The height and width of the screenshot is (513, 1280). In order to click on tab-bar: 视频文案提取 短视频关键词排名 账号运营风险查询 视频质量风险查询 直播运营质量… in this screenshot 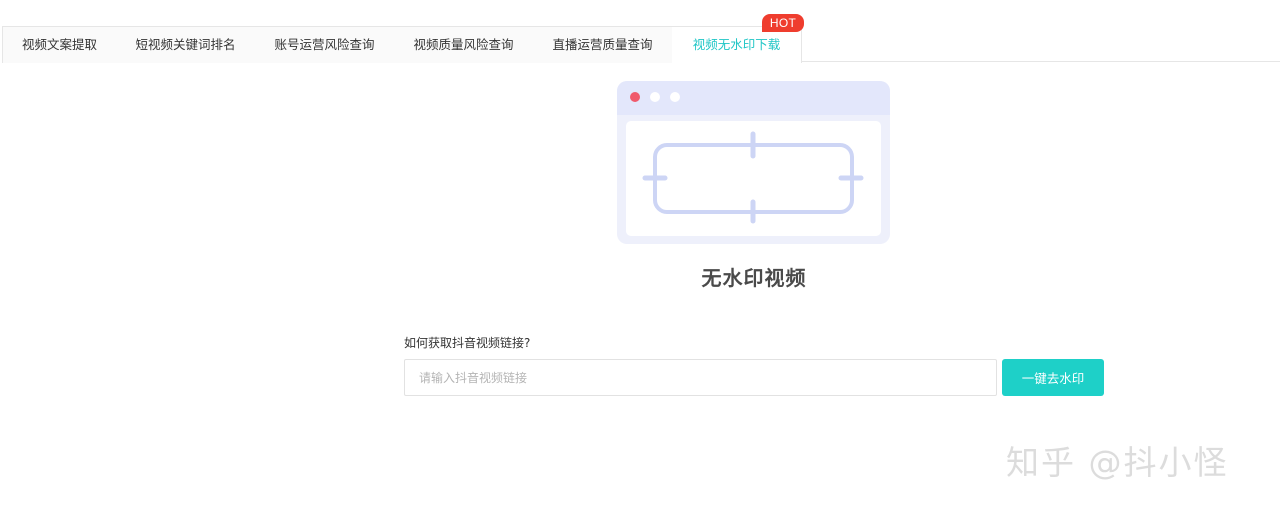, I will do `click(641, 44)`.